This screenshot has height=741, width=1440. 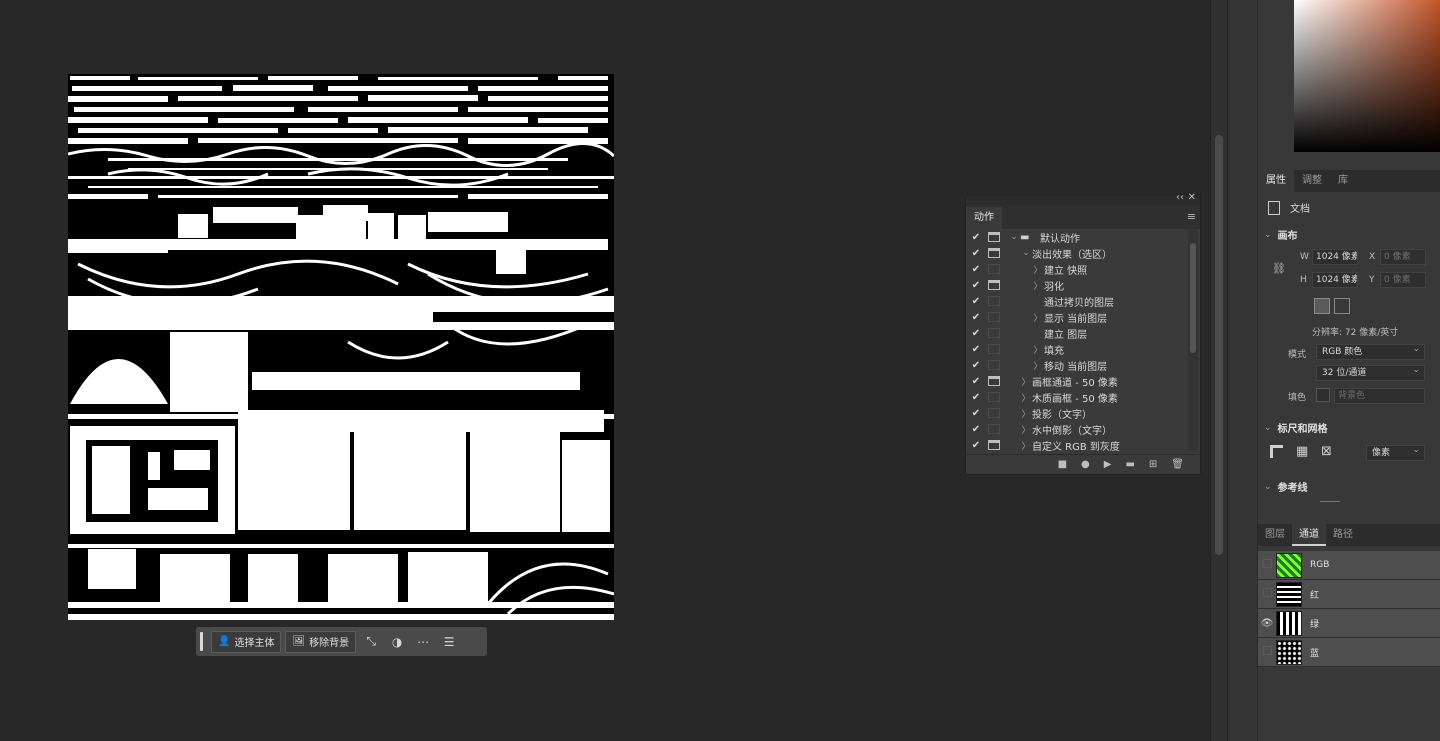 What do you see at coordinates (1326, 451) in the screenshot?
I see `pixel-grid-icon: ⊠` at bounding box center [1326, 451].